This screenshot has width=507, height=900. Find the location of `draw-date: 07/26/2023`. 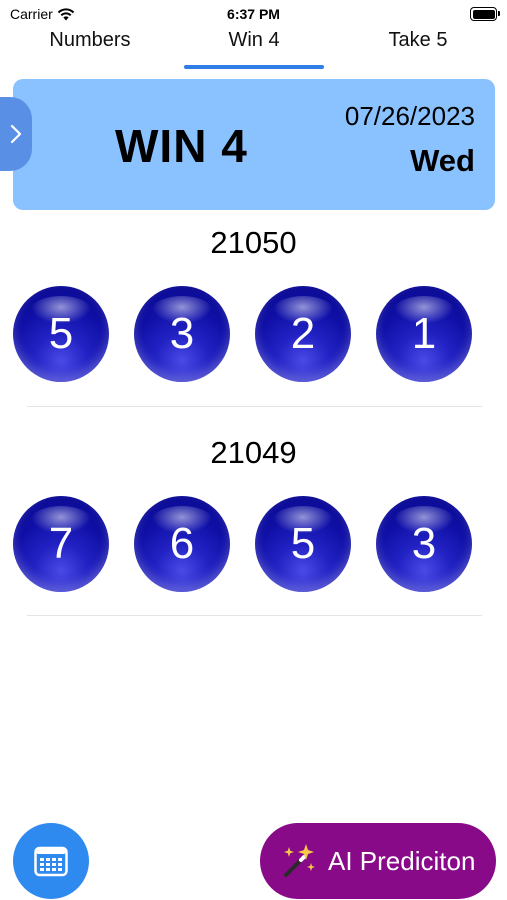

draw-date: 07/26/2023 is located at coordinates (409, 116).